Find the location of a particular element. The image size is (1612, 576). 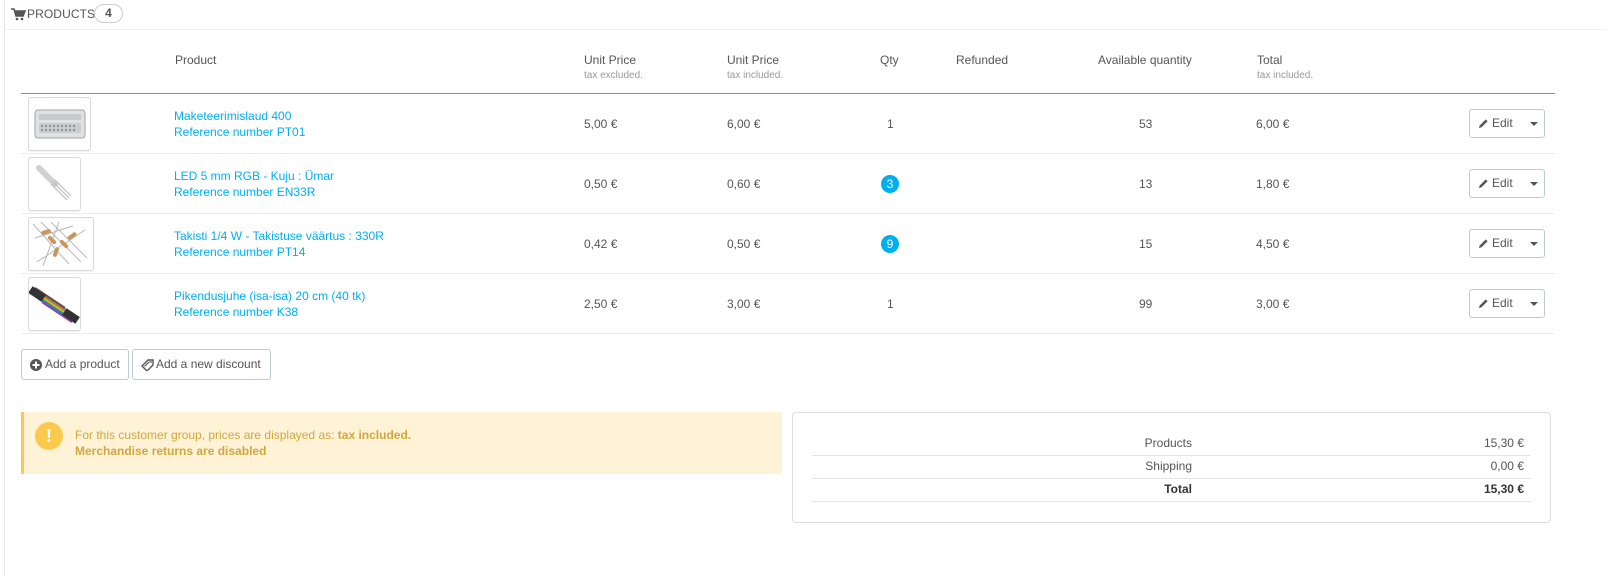

totals-row-products: Products 15,30 € is located at coordinates (1171, 444).